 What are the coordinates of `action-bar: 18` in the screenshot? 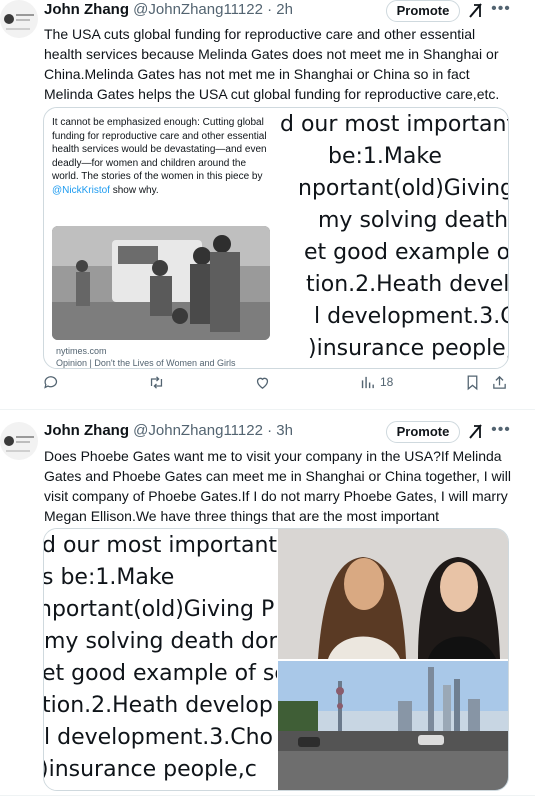 It's located at (271, 382).